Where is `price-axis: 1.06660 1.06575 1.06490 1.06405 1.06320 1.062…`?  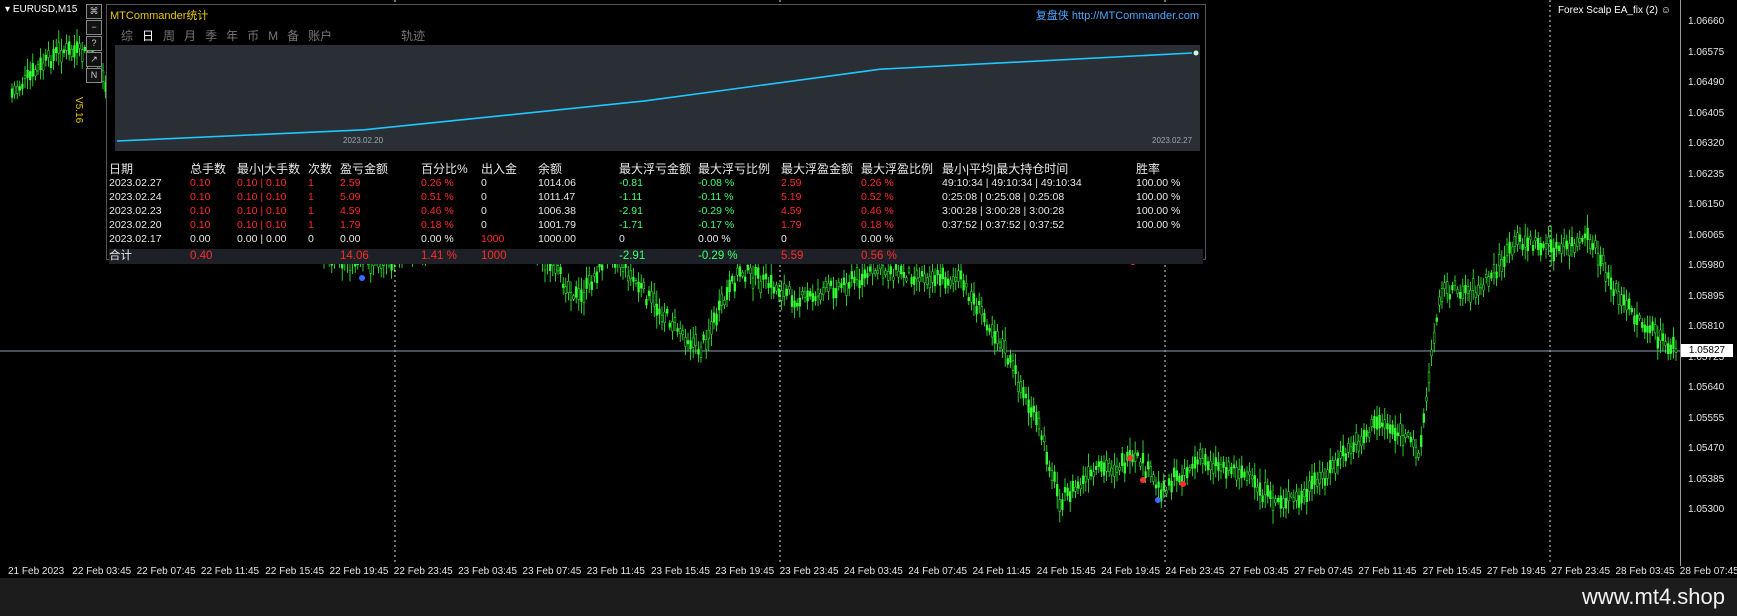
price-axis: 1.06660 1.06575 1.06490 1.06405 1.06320 1.062… is located at coordinates (1708, 283).